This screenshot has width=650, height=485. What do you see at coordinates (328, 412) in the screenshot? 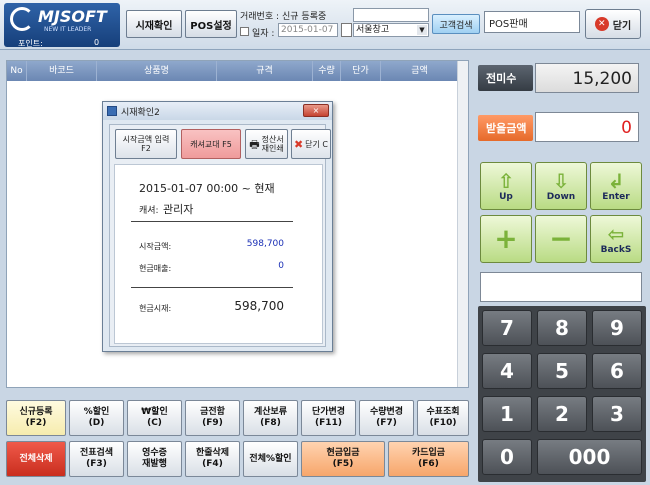
I see `fn-label: 단가변경` at bounding box center [328, 412].